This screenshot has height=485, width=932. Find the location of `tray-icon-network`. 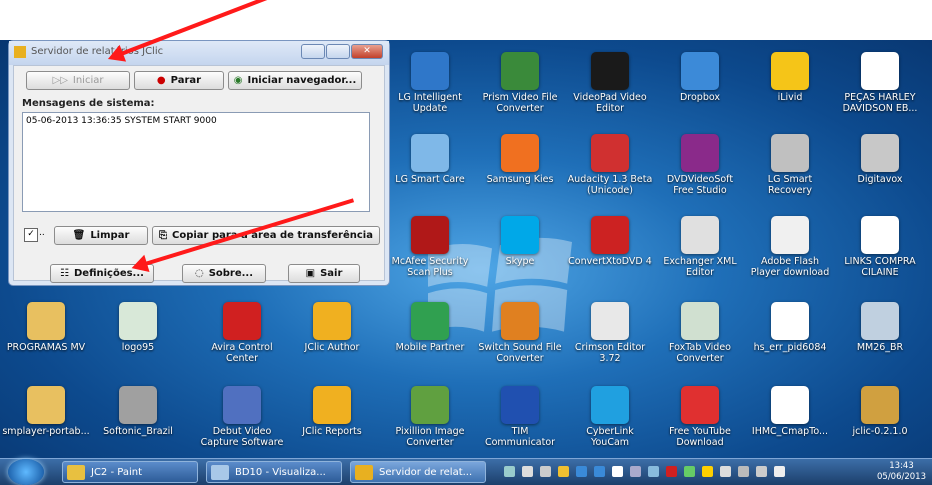

tray-icon-network is located at coordinates (509, 471).